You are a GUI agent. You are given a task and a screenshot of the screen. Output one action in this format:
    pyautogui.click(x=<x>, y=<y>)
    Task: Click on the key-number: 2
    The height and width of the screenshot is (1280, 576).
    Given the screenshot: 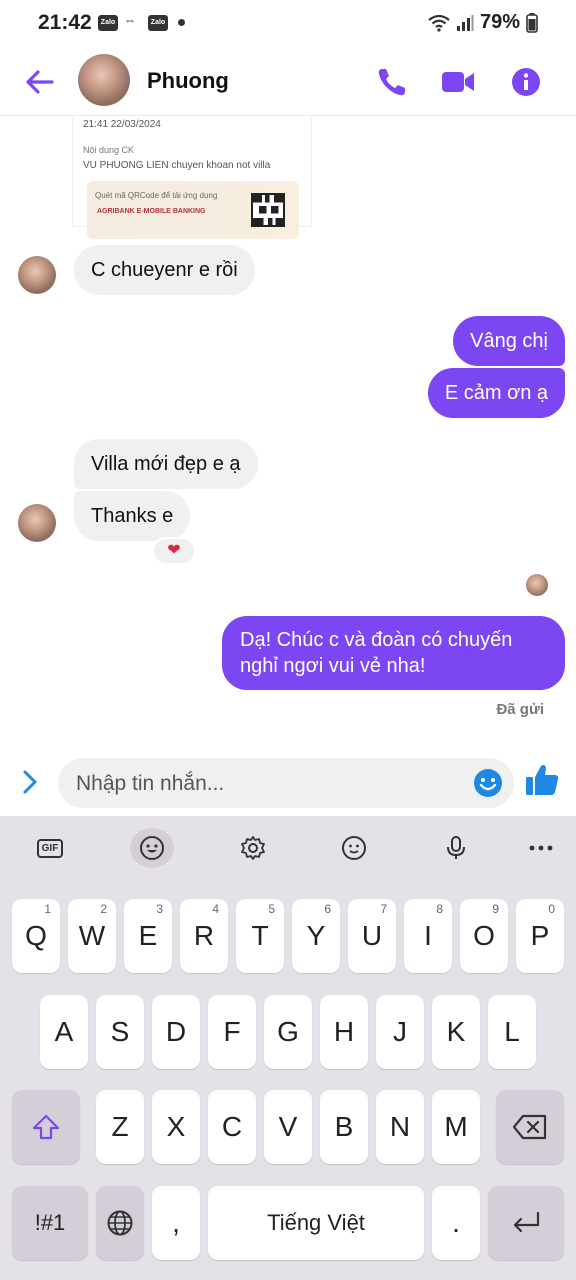 What is the action you would take?
    pyautogui.click(x=103, y=909)
    